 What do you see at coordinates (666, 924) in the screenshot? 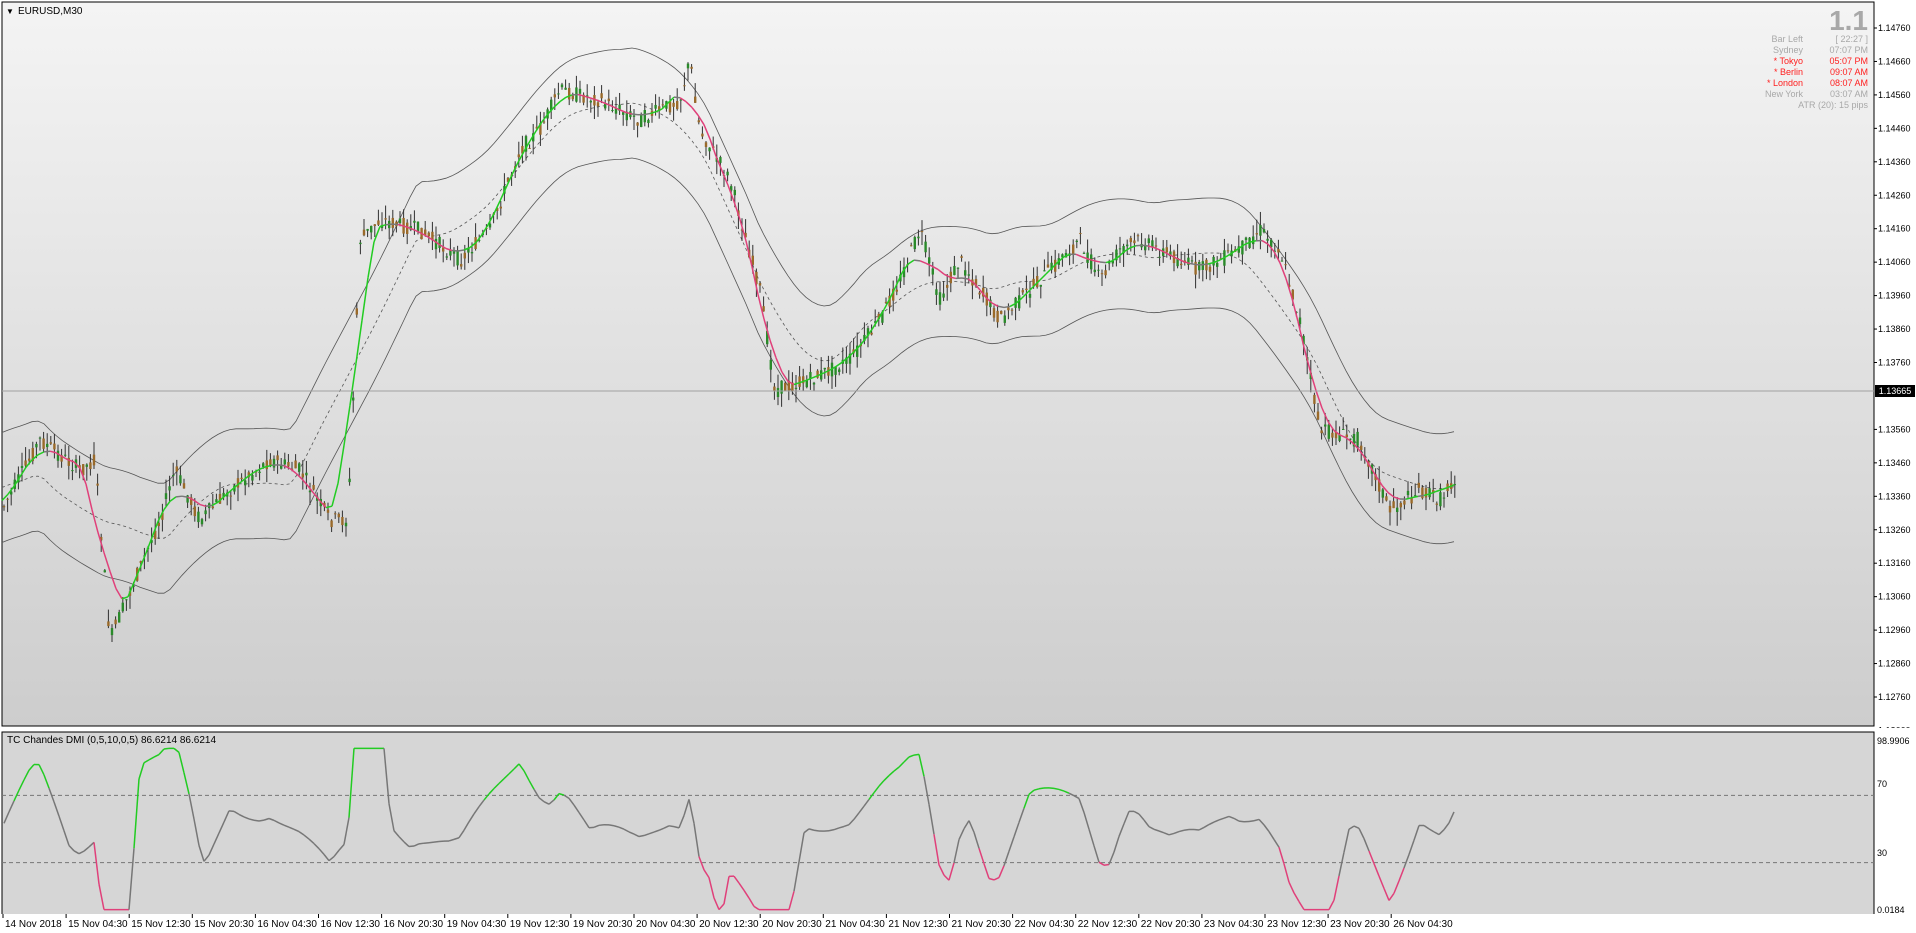
I see `time-axis-label: 20 Nov 04:30` at bounding box center [666, 924].